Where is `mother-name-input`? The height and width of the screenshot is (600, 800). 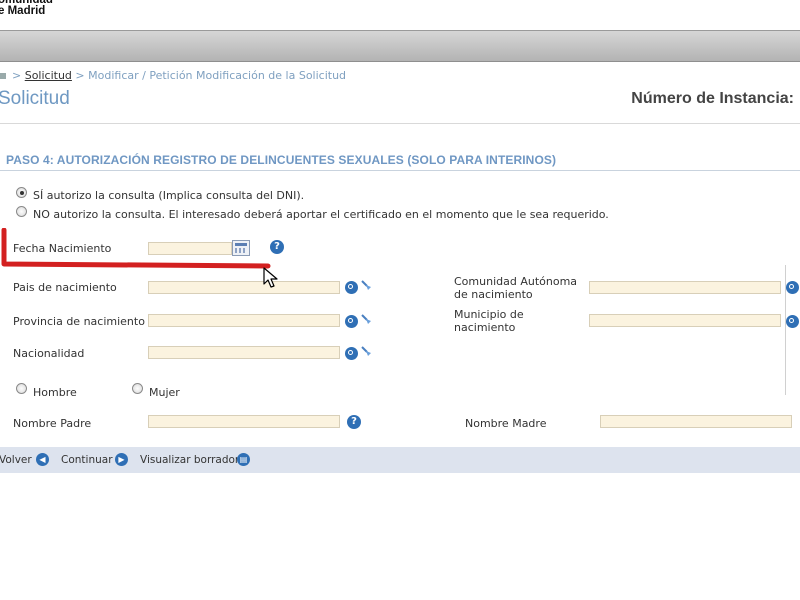 mother-name-input is located at coordinates (696, 421).